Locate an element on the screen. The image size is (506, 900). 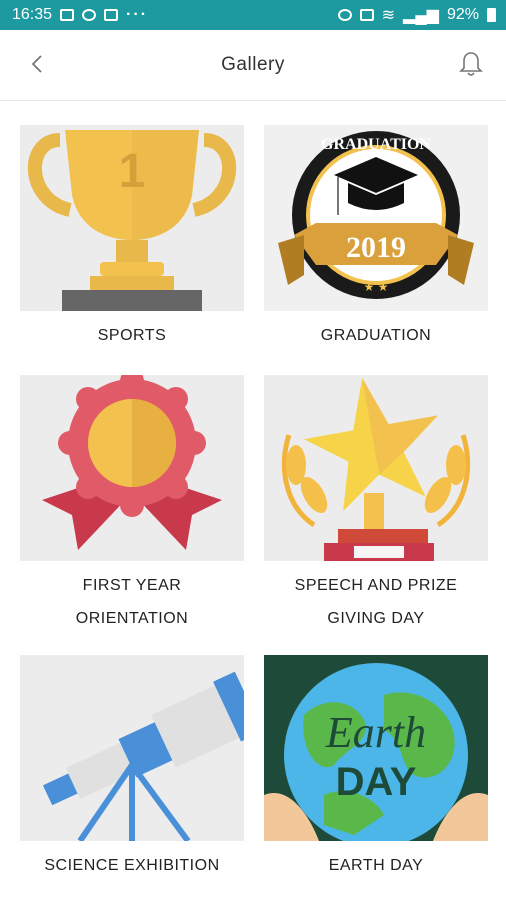
status-bar: 16:35 ··· ≋ ▂▄▆ 92% is located at coordinates (253, 15).